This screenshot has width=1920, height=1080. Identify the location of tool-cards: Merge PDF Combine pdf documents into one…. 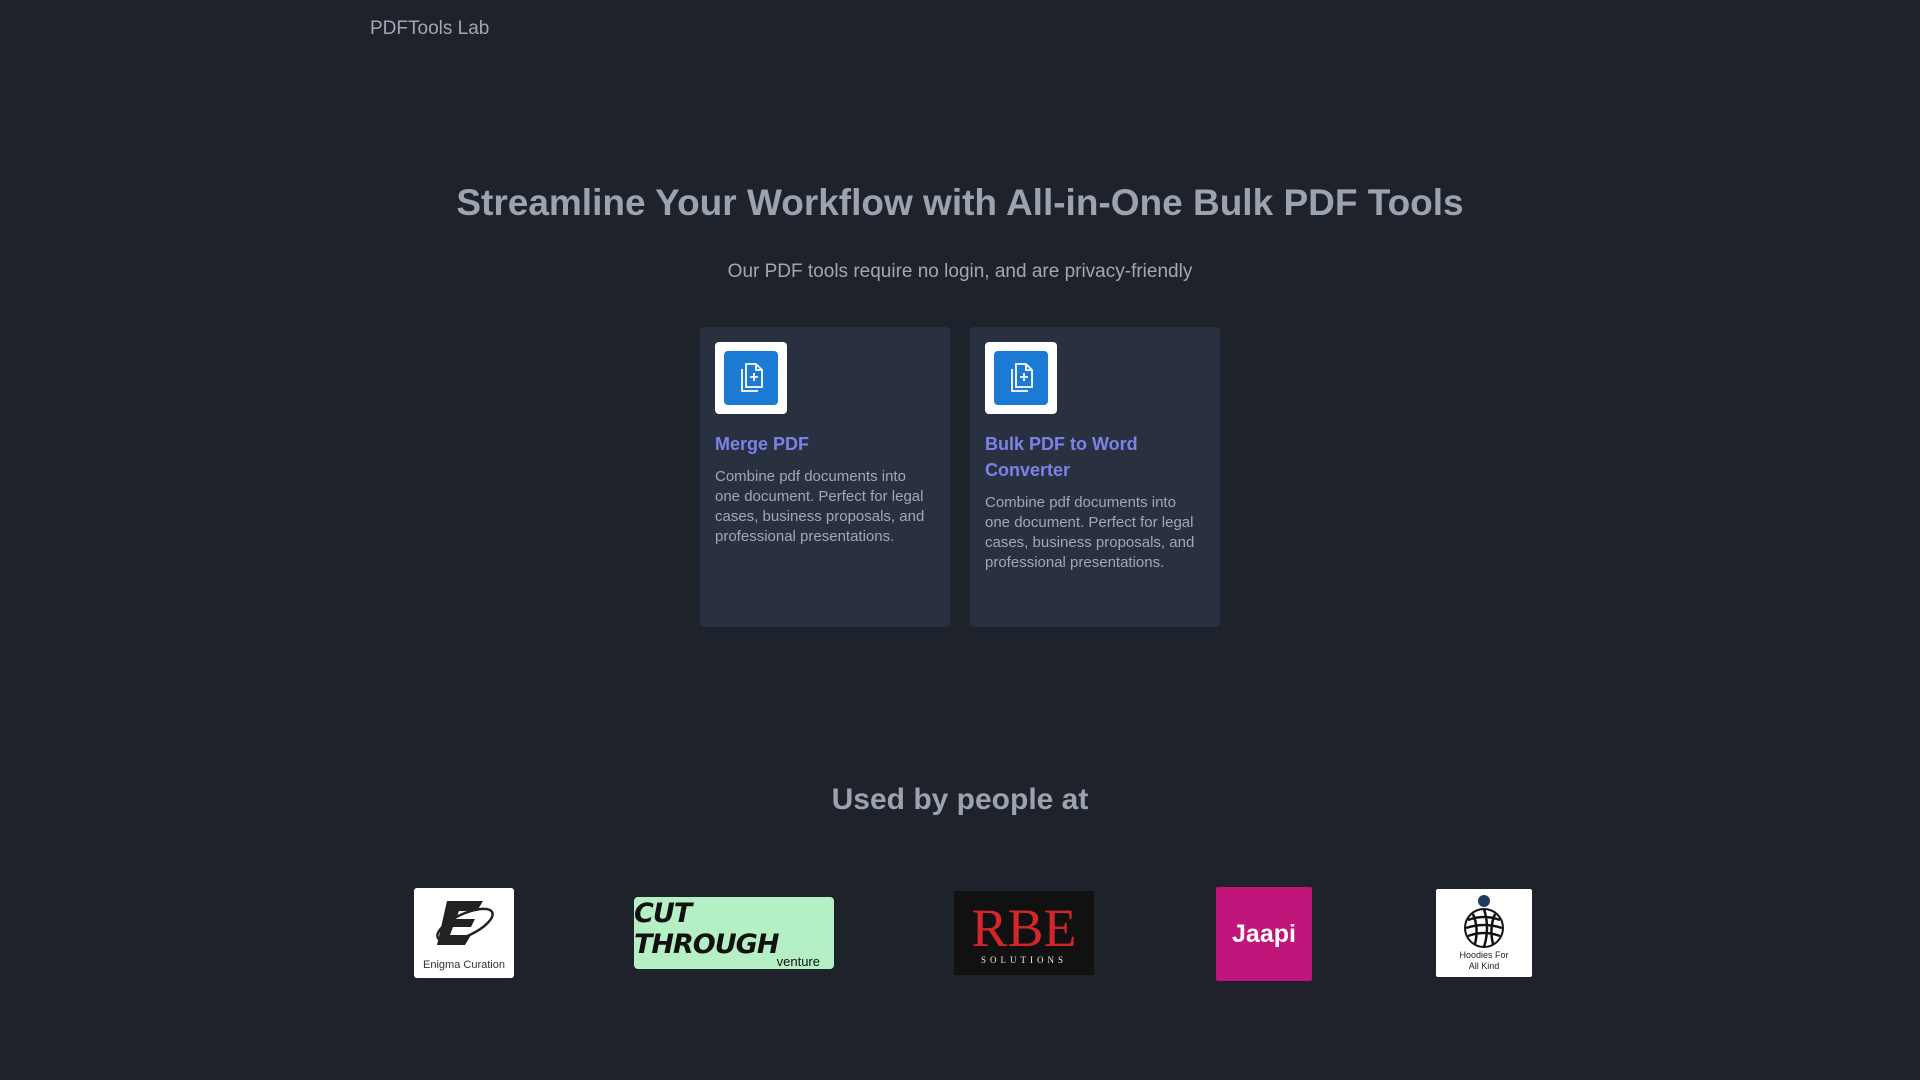
(960, 477).